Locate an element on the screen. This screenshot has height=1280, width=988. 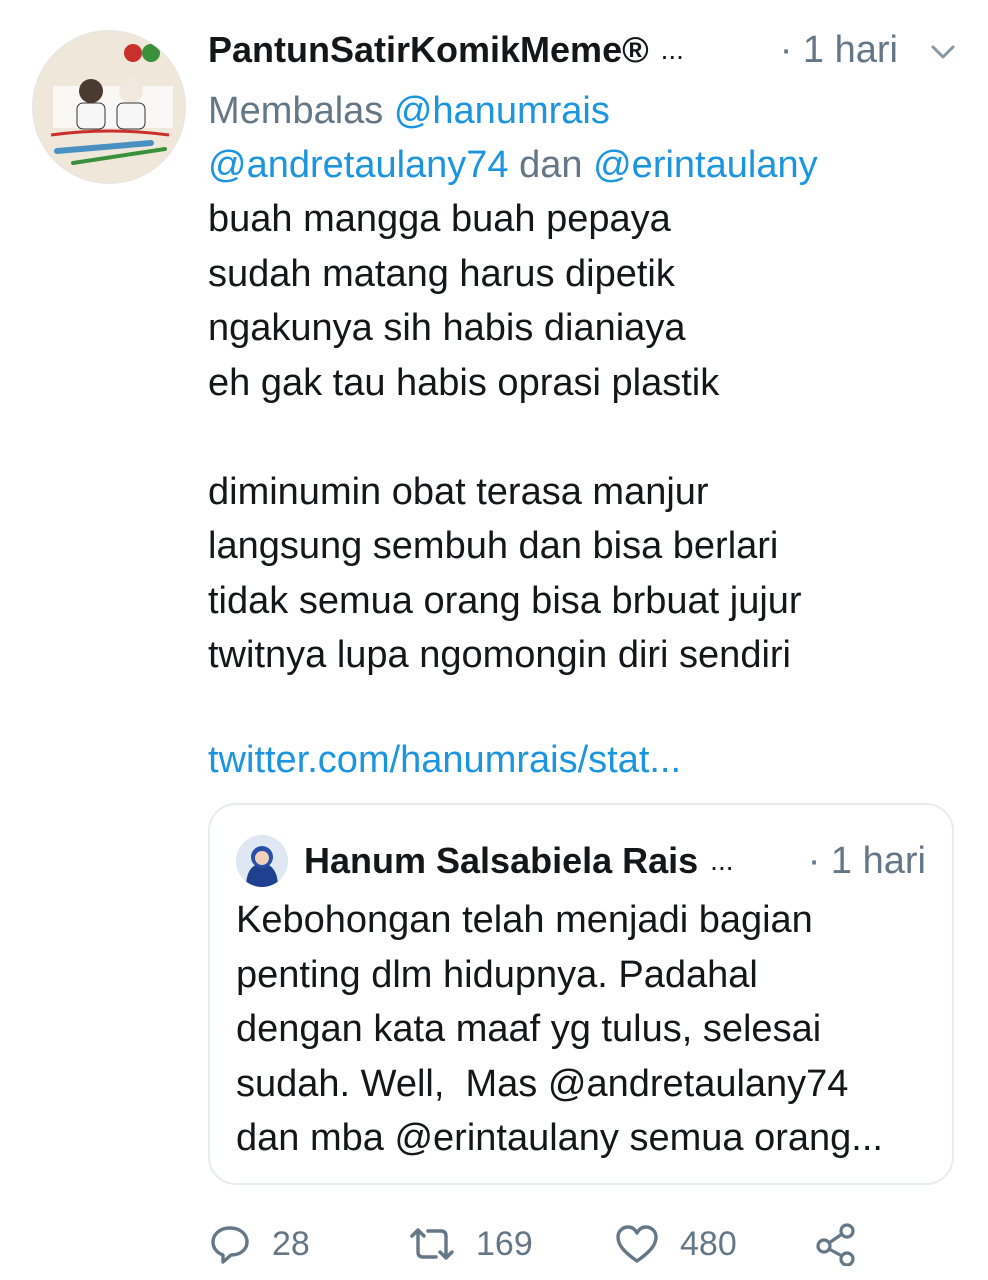
retweet-button: 169 is located at coordinates (511, 1244).